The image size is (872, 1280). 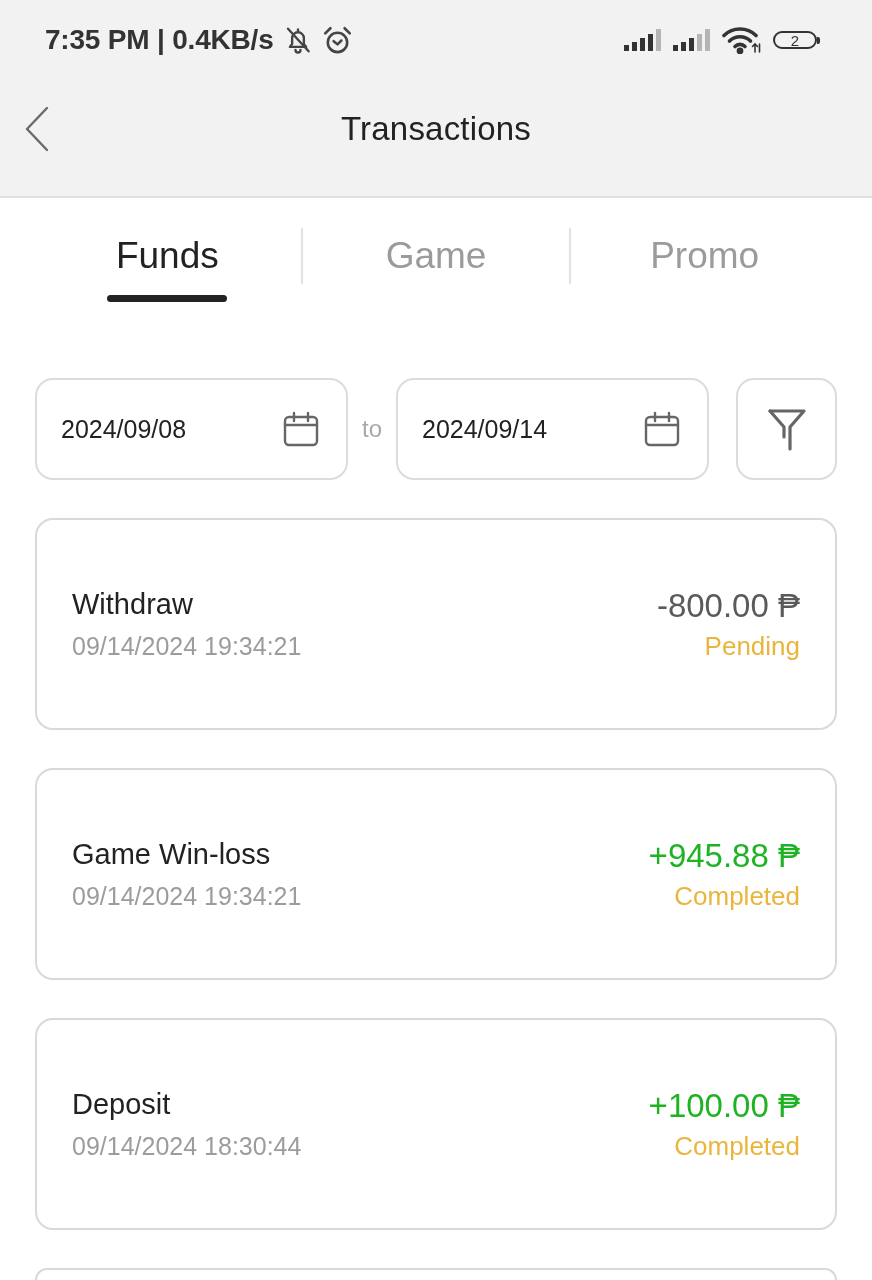 What do you see at coordinates (159, 40) in the screenshot?
I see `status-text: 7:35 PM | 0.4KB/s` at bounding box center [159, 40].